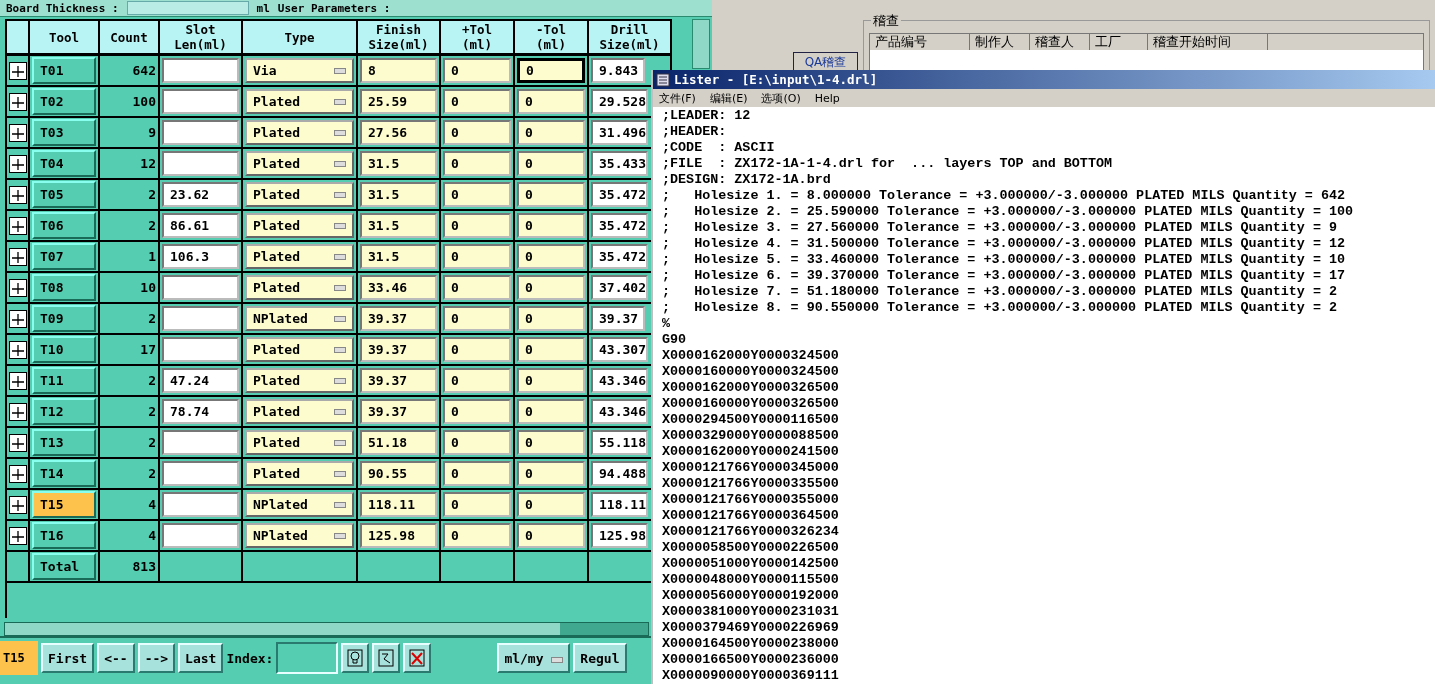 The image size is (1435, 684). I want to click on unit-dropdown: ml/my, so click(534, 658).